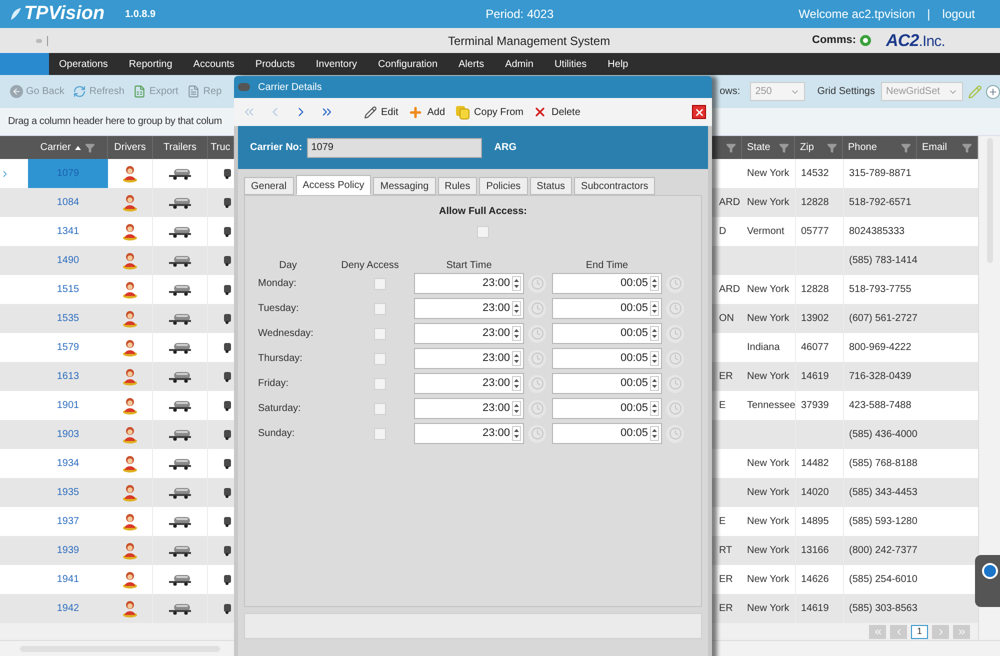  I want to click on carrier-link: 1341, so click(68, 231).